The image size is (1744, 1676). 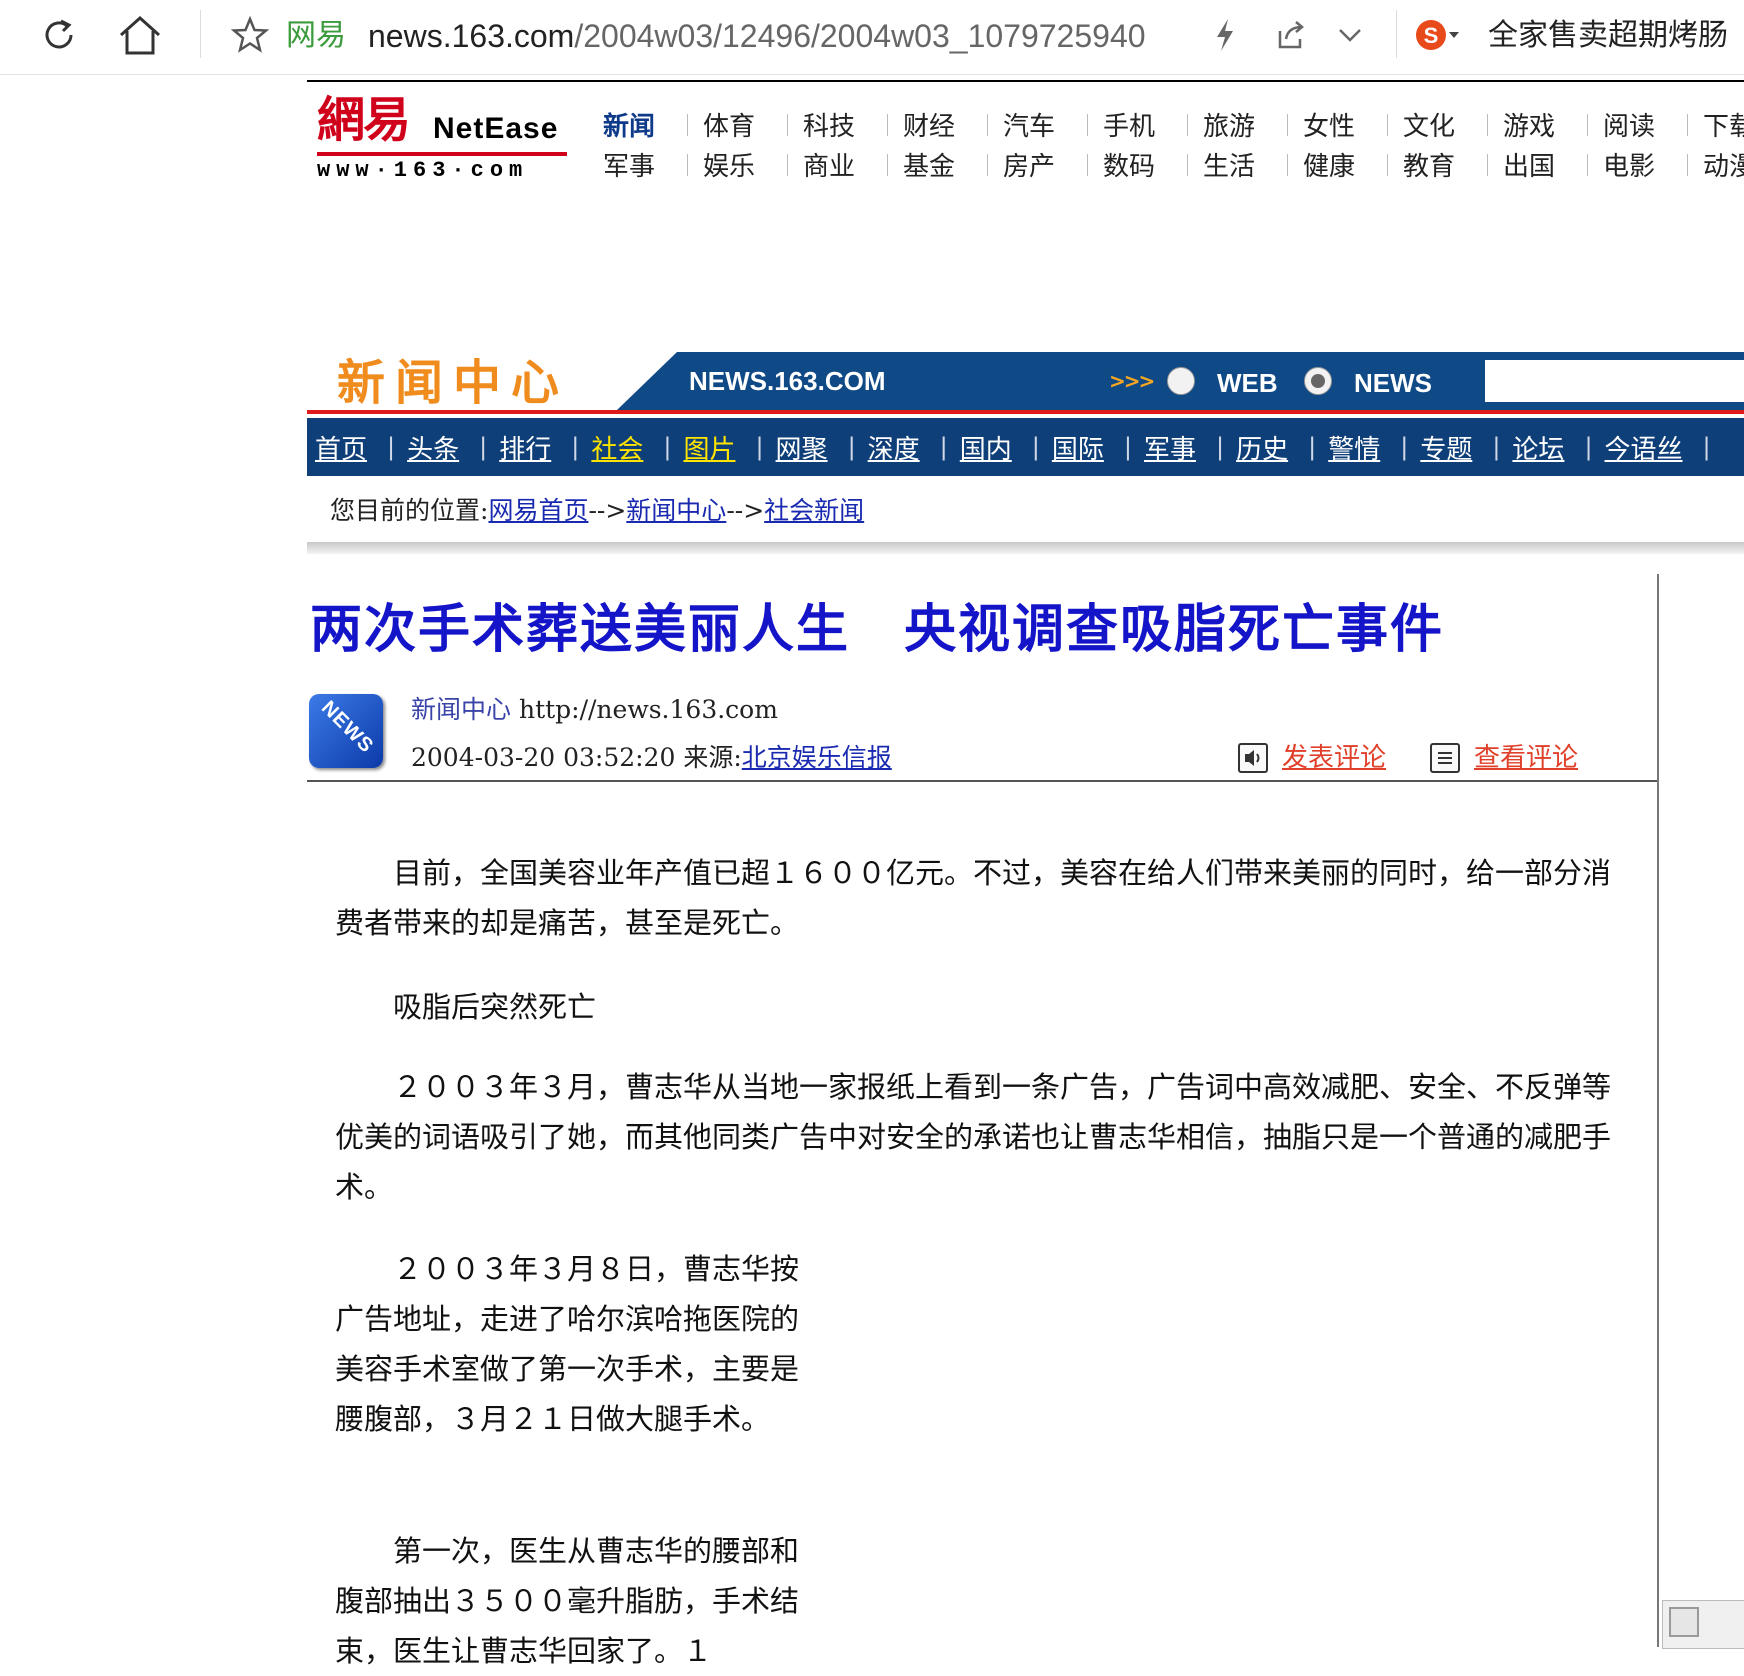 What do you see at coordinates (1542, 164) in the screenshot?
I see `nav-link: 出国` at bounding box center [1542, 164].